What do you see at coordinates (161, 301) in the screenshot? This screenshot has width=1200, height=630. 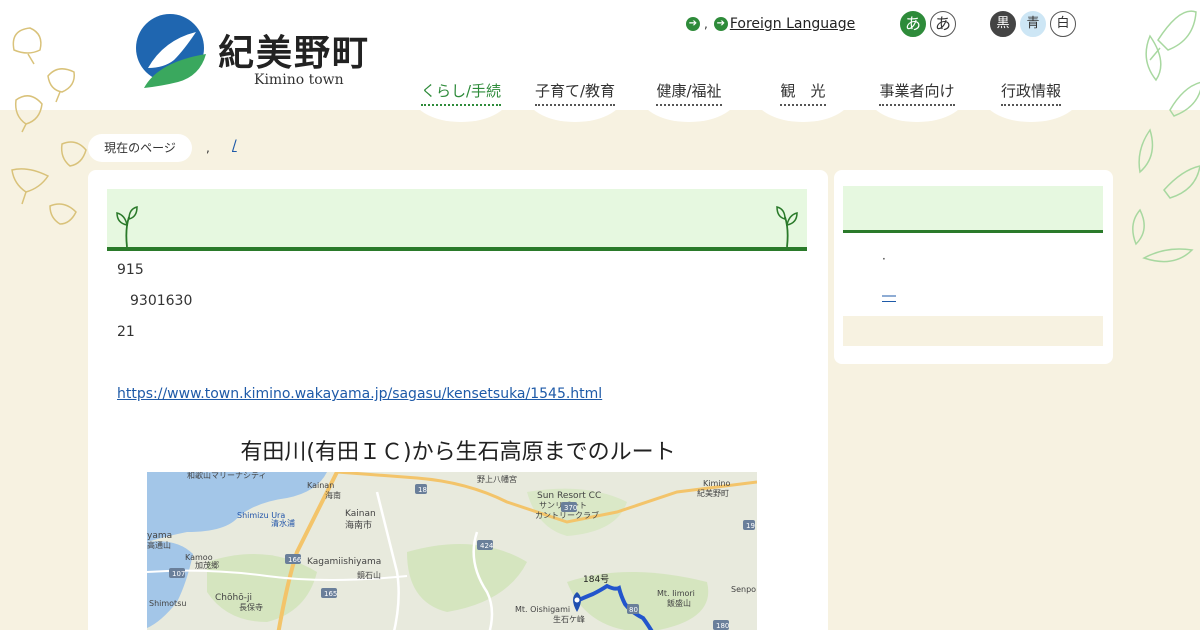 I see `text-line: 9301630` at bounding box center [161, 301].